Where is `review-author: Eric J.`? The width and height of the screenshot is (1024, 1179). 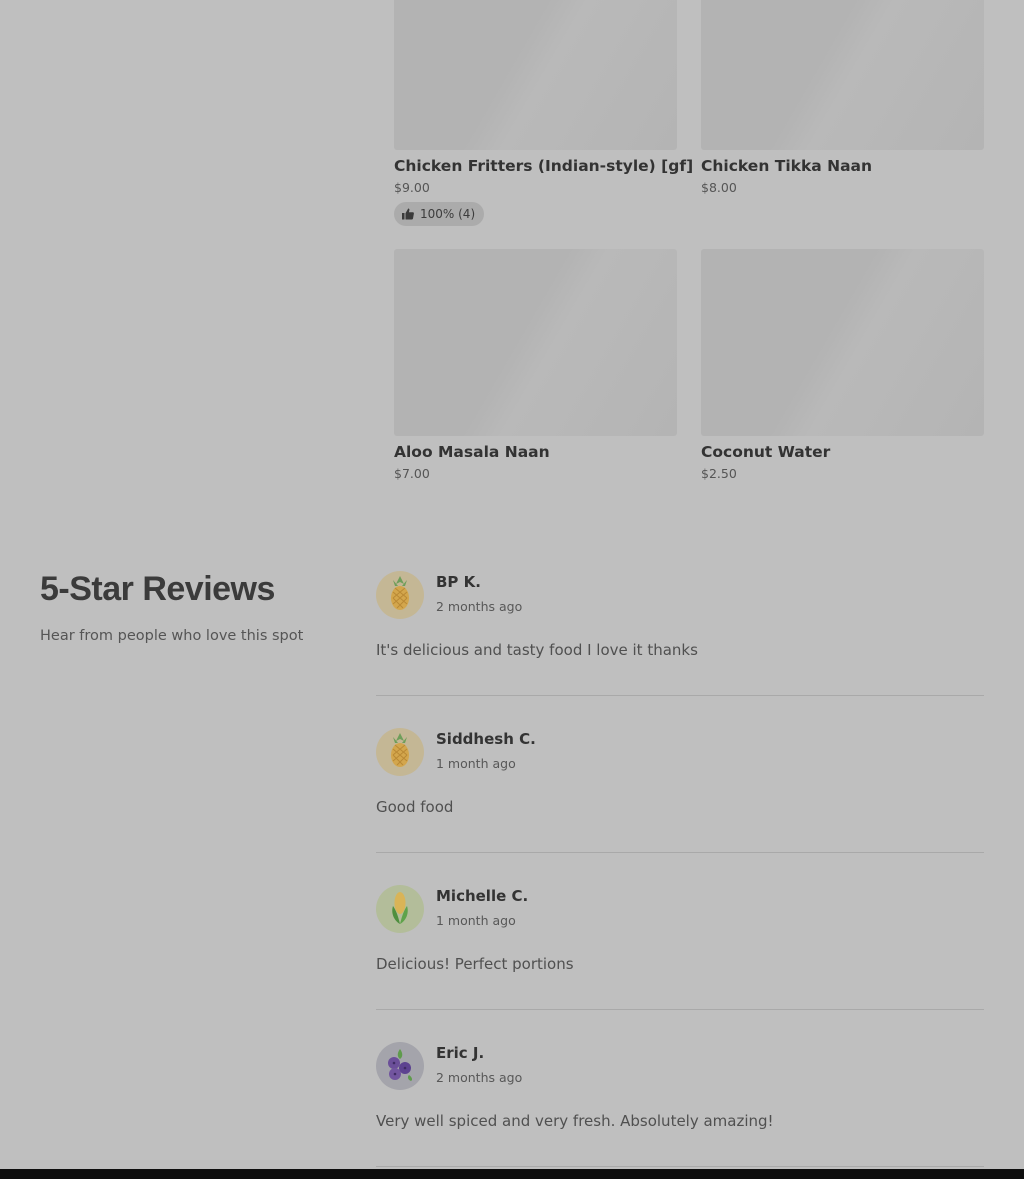 review-author: Eric J. is located at coordinates (460, 1053).